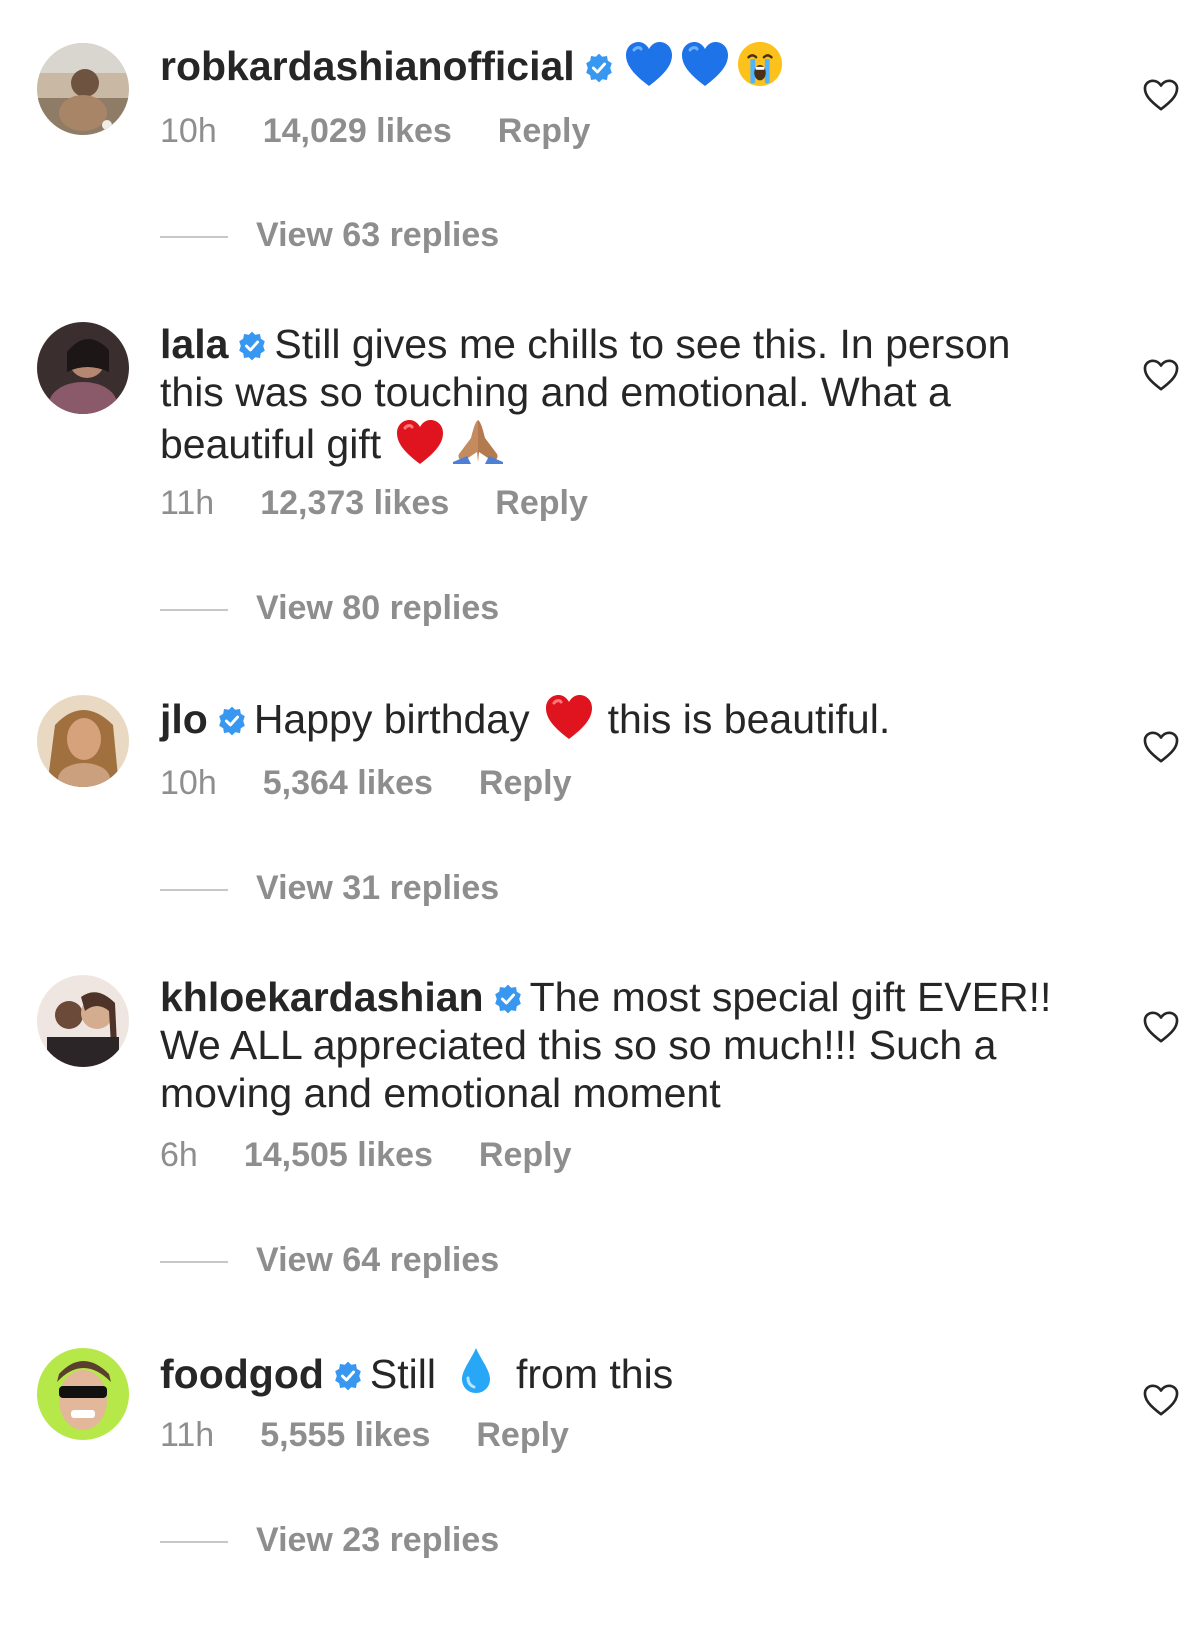 The image size is (1203, 1629). I want to click on view-replies-label: View 31 replies, so click(378, 888).